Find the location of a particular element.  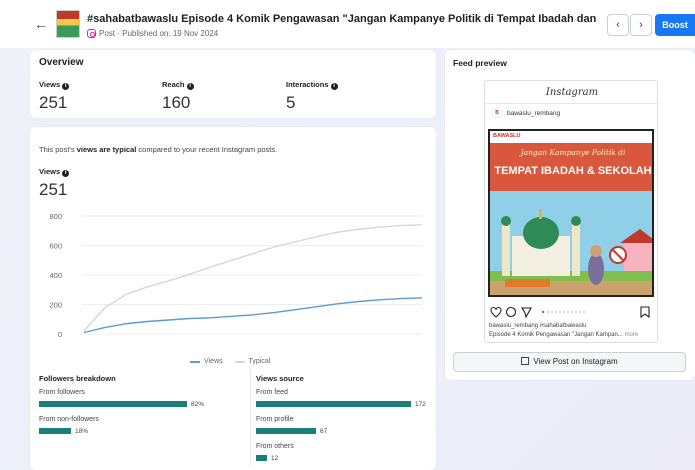

y-tick-label: 600 is located at coordinates (55, 246).